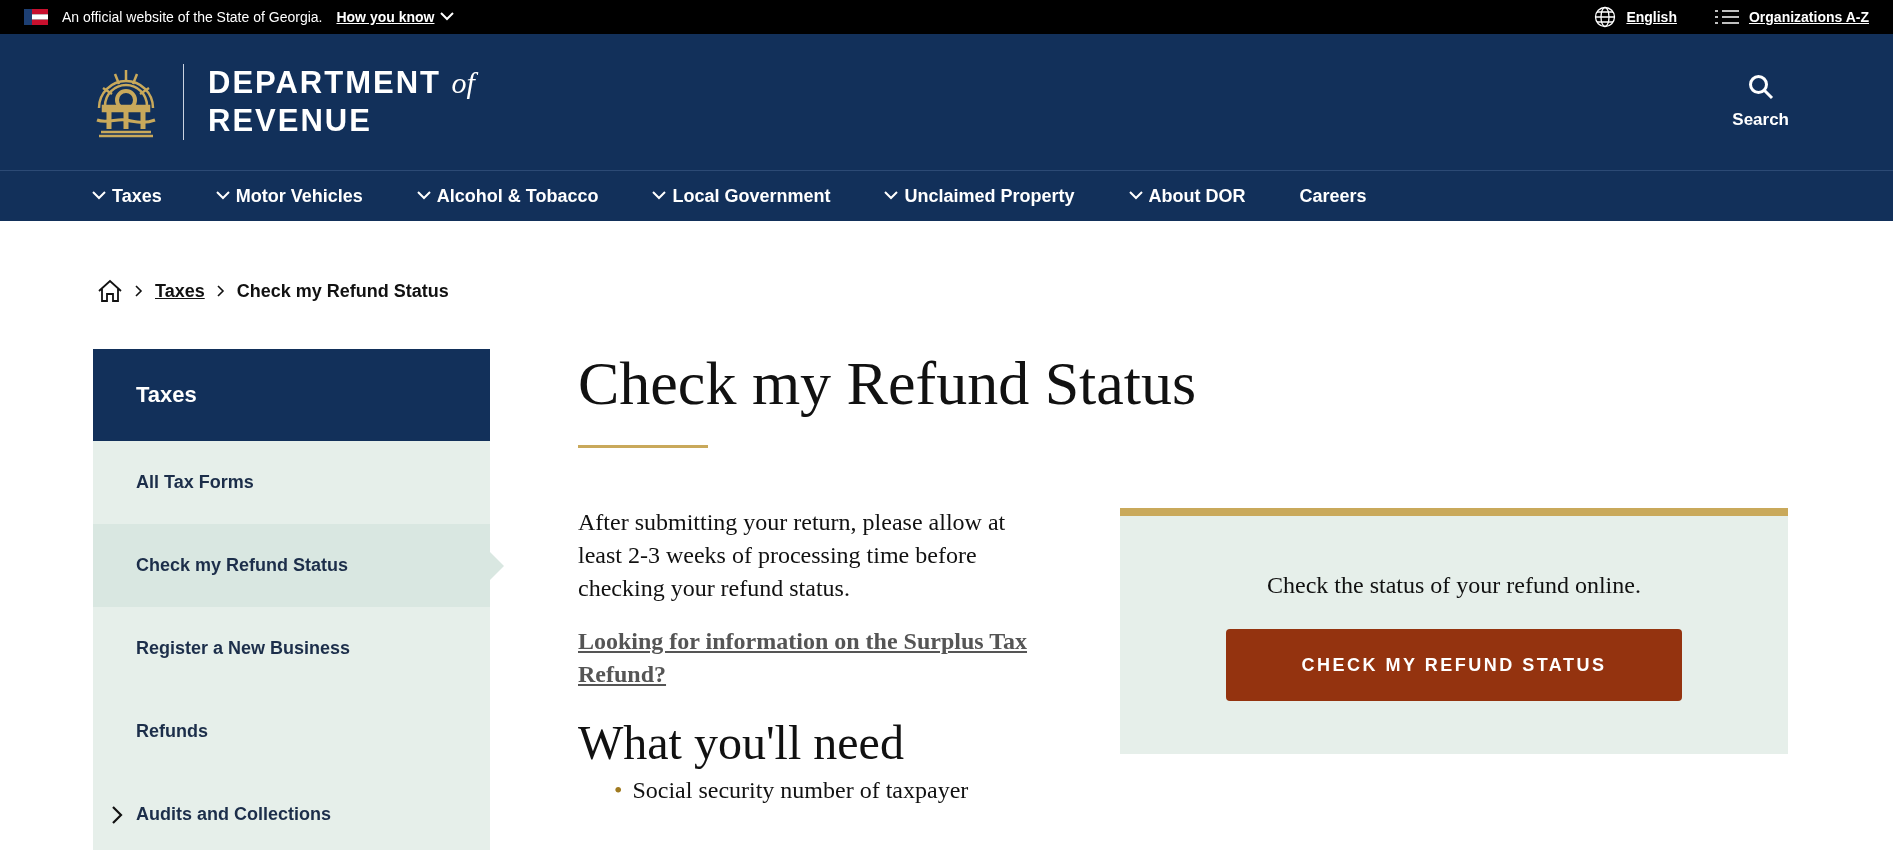 Image resolution: width=1893 pixels, height=850 pixels. I want to click on organizations-link: Organizations A-Z, so click(1808, 17).